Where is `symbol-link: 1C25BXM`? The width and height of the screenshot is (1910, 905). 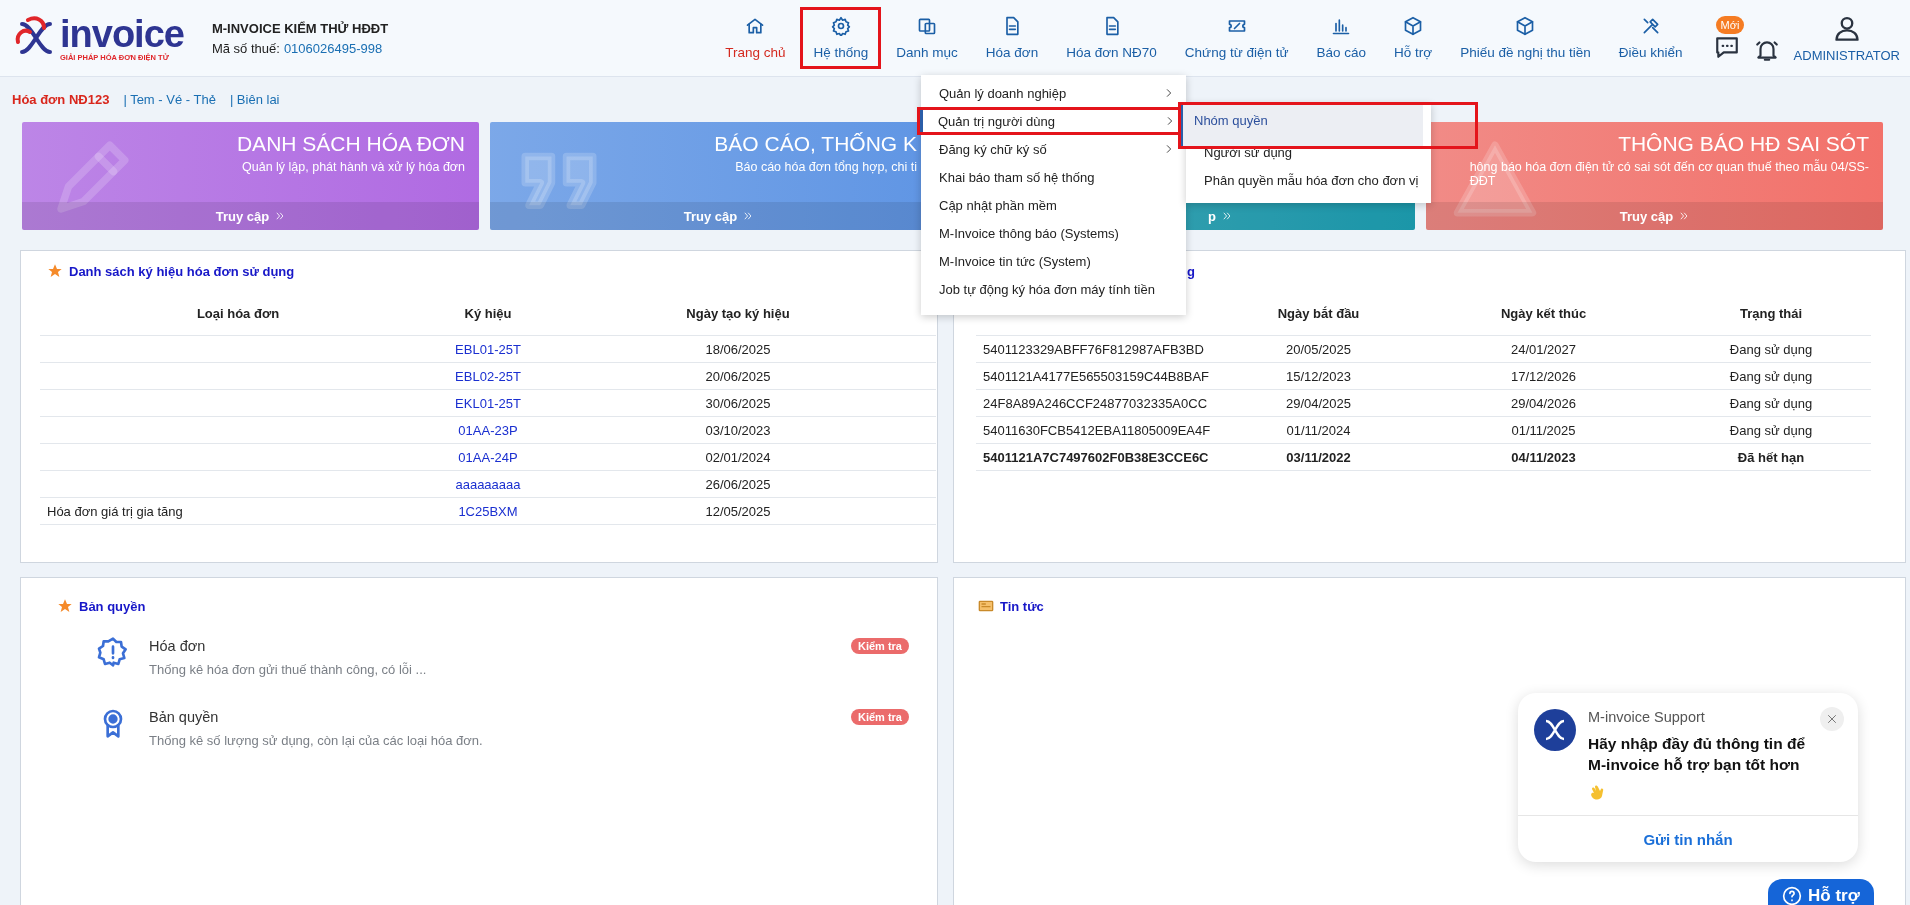
symbol-link: 1C25BXM is located at coordinates (488, 511).